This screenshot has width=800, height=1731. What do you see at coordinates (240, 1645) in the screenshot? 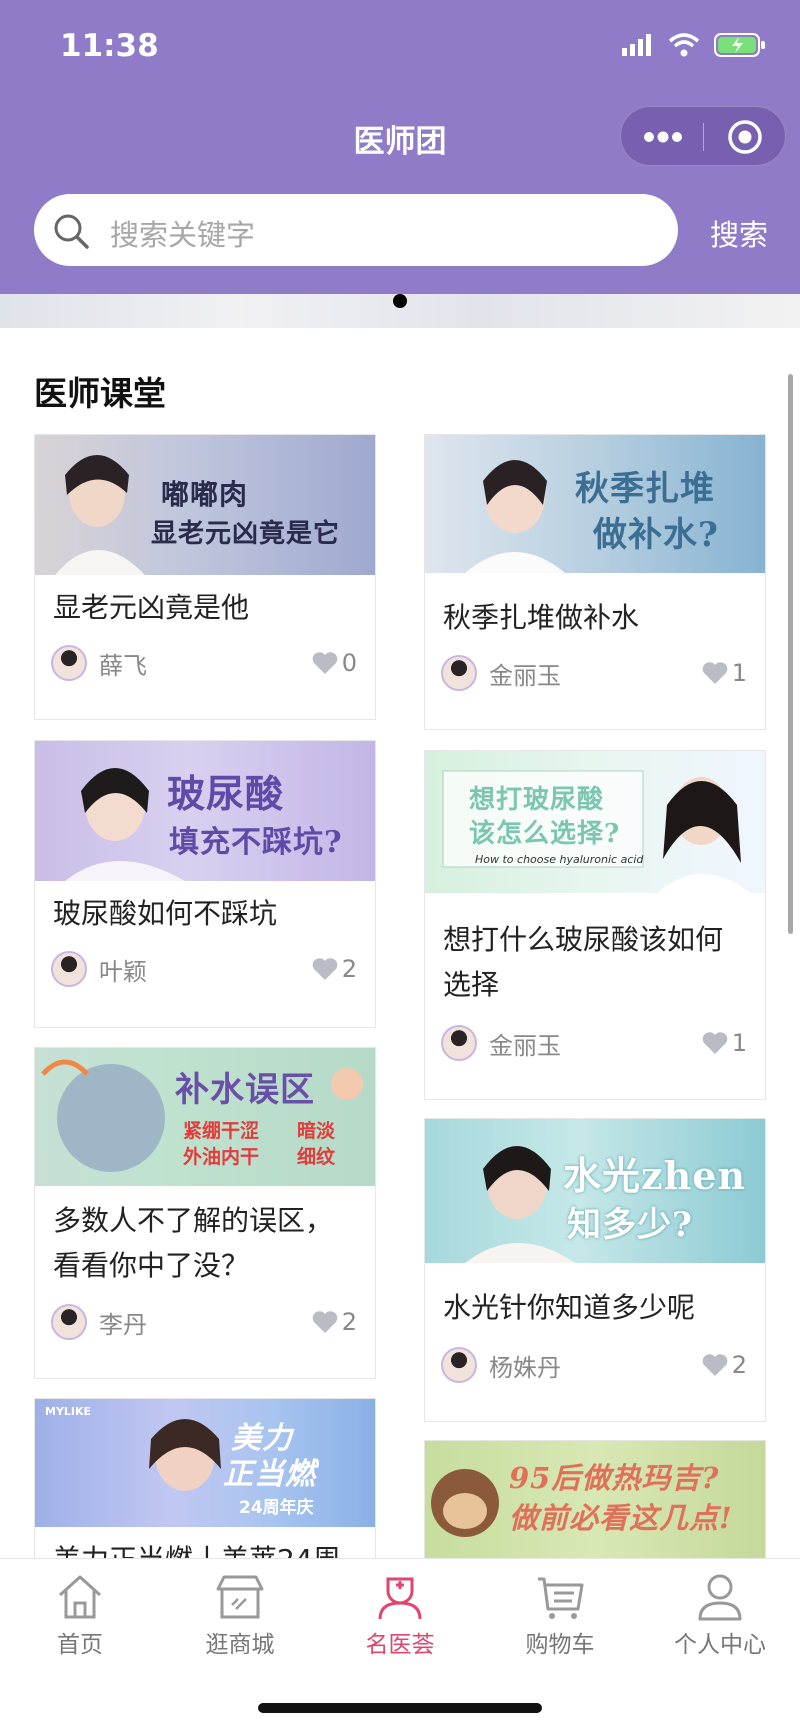
I see `tab-label: 逛商城` at bounding box center [240, 1645].